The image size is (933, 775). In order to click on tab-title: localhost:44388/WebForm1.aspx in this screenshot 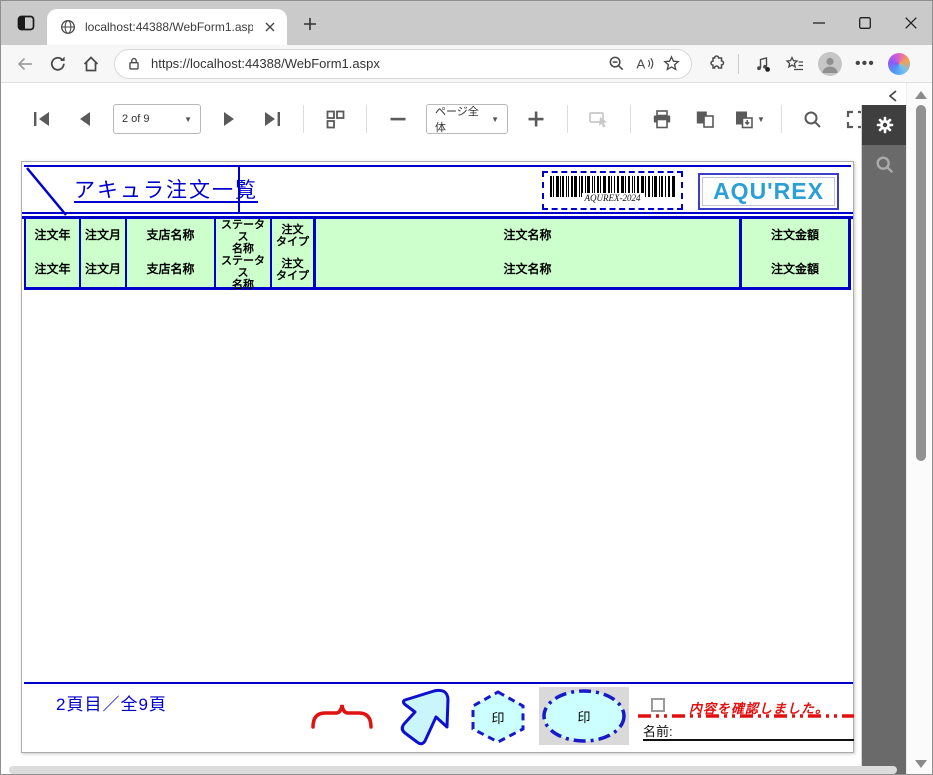, I will do `click(169, 27)`.